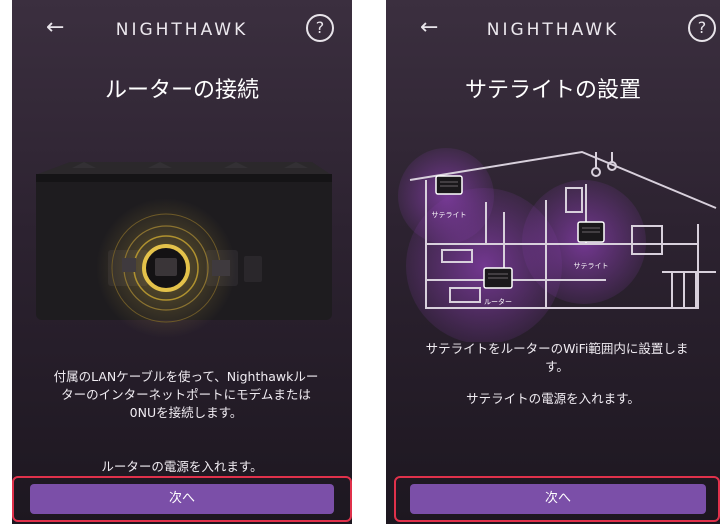 Image resolution: width=720 pixels, height=524 pixels. Describe the element at coordinates (498, 278) in the screenshot. I see `router-device` at that location.